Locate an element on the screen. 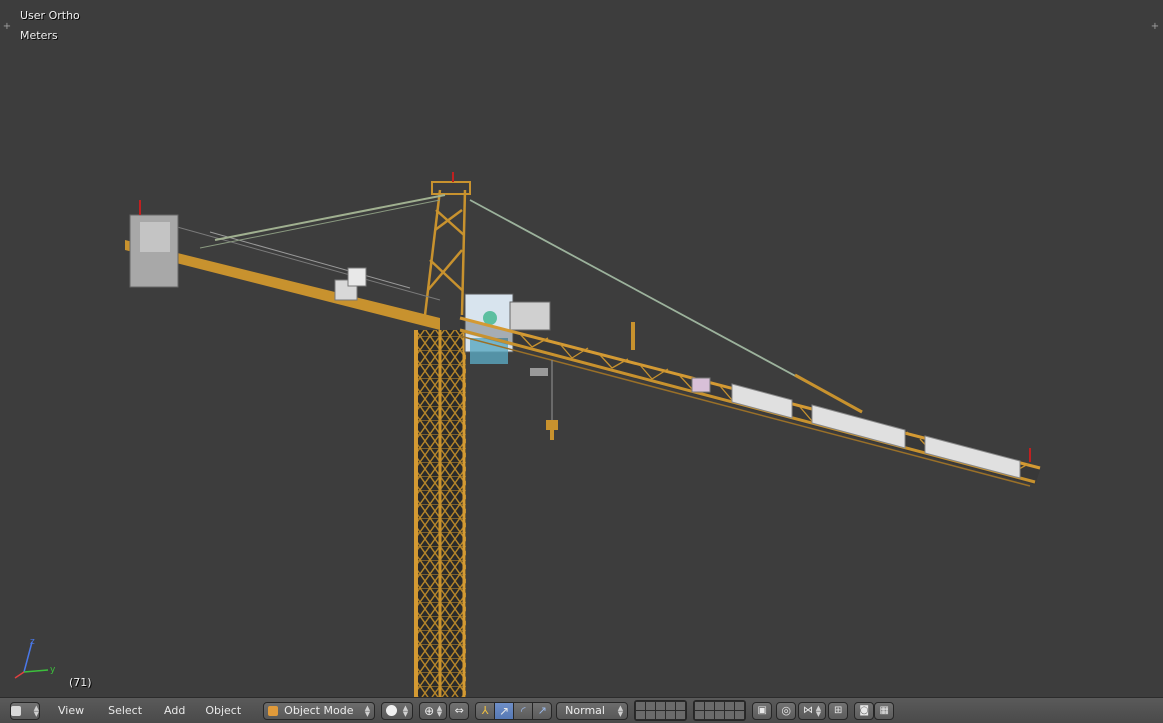  hook-block is located at coordinates (544, 400).